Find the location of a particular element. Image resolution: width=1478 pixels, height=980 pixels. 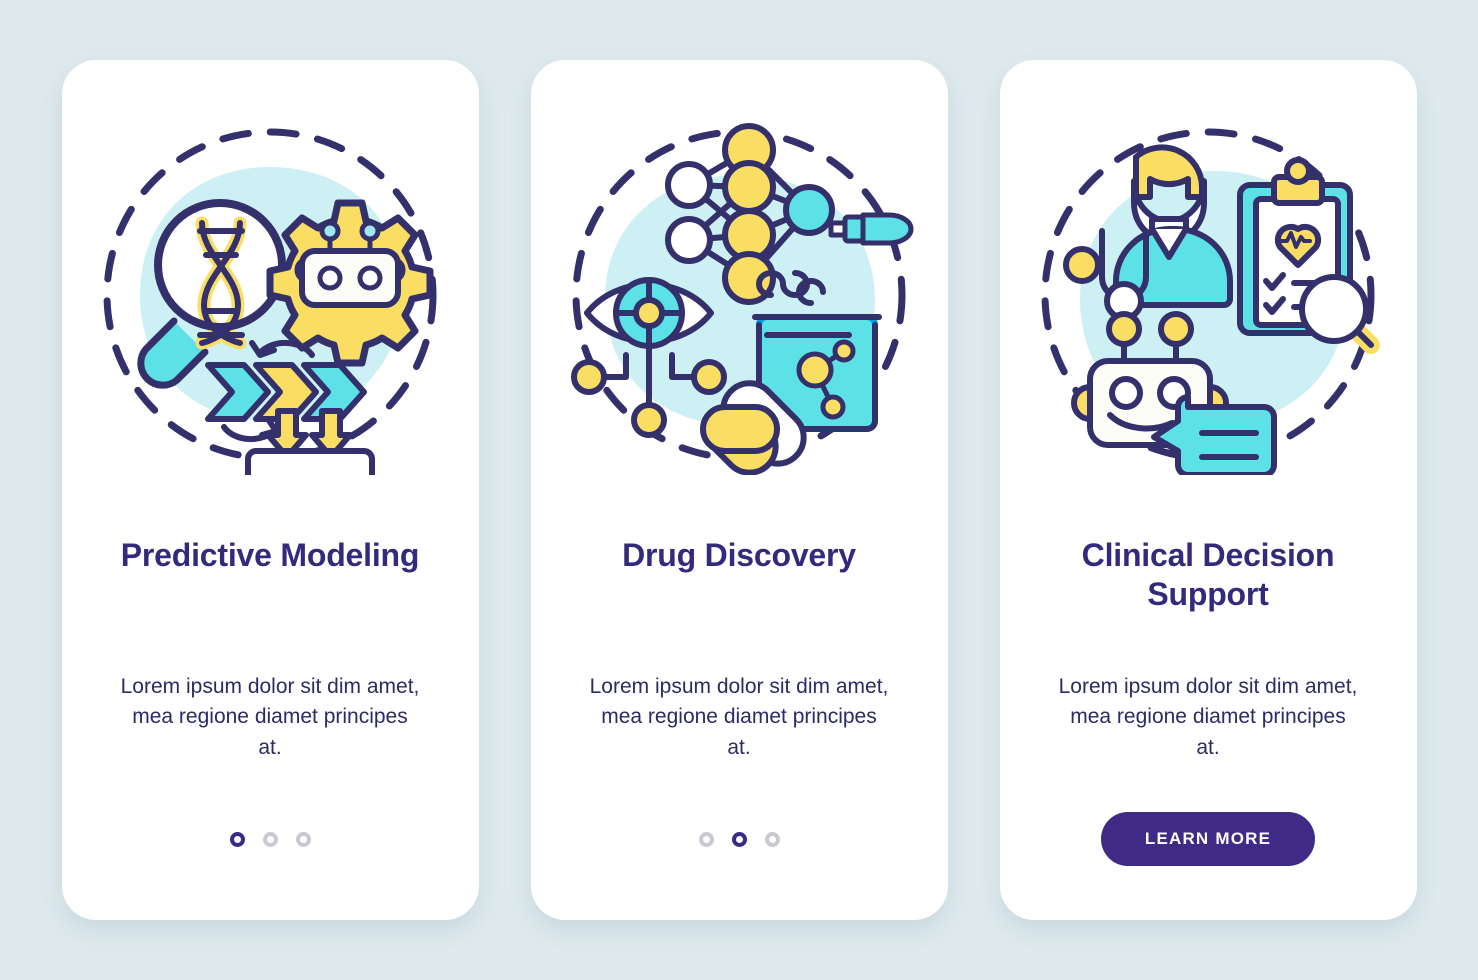

title-wrapper: Drug Discovery is located at coordinates (739, 580).